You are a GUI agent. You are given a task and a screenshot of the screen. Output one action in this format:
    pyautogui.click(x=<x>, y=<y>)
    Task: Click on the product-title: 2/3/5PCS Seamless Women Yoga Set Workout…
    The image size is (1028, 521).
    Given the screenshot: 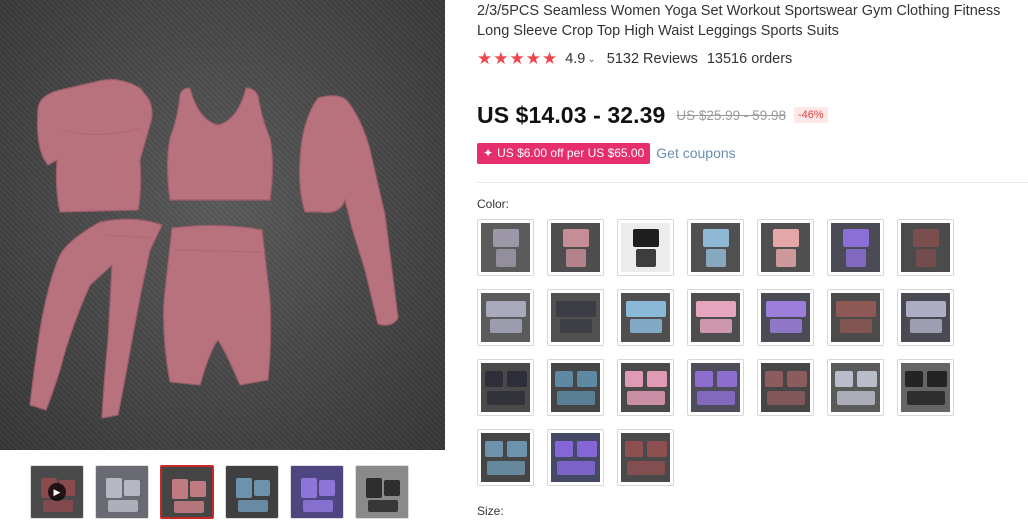 What is the action you would take?
    pyautogui.click(x=739, y=21)
    